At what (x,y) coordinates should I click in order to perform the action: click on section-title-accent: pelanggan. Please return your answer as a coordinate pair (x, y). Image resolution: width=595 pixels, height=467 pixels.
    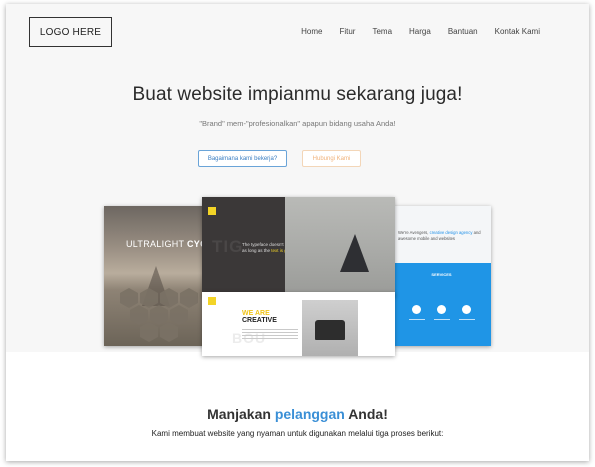
    Looking at the image, I should click on (309, 414).